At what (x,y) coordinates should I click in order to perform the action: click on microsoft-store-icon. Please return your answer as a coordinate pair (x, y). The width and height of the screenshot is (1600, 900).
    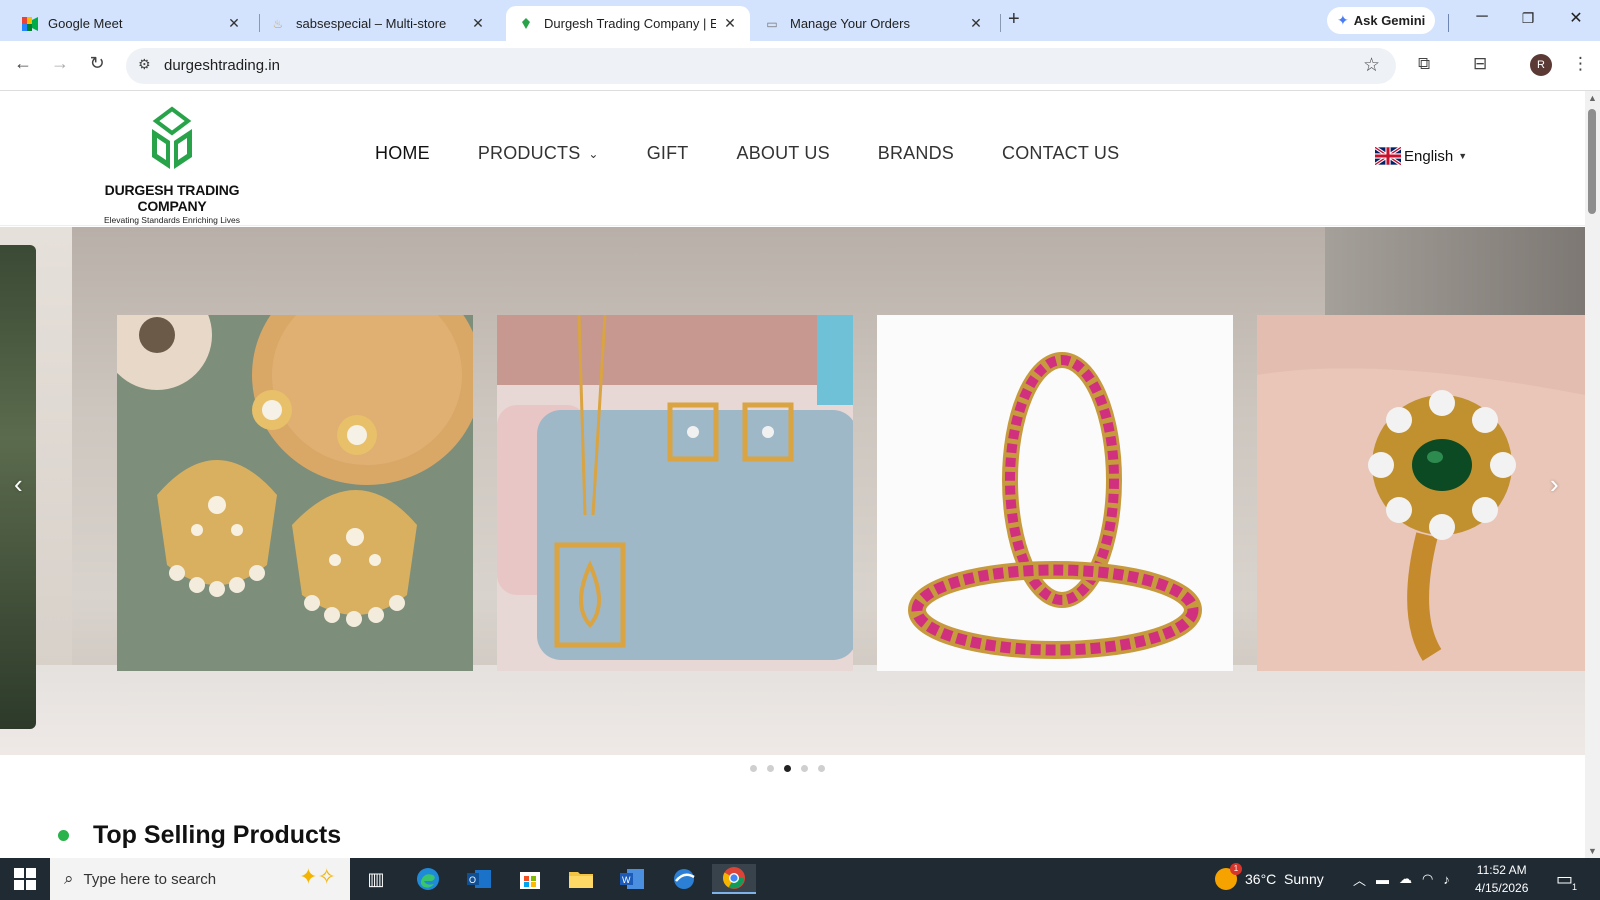
    Looking at the image, I should click on (530, 879).